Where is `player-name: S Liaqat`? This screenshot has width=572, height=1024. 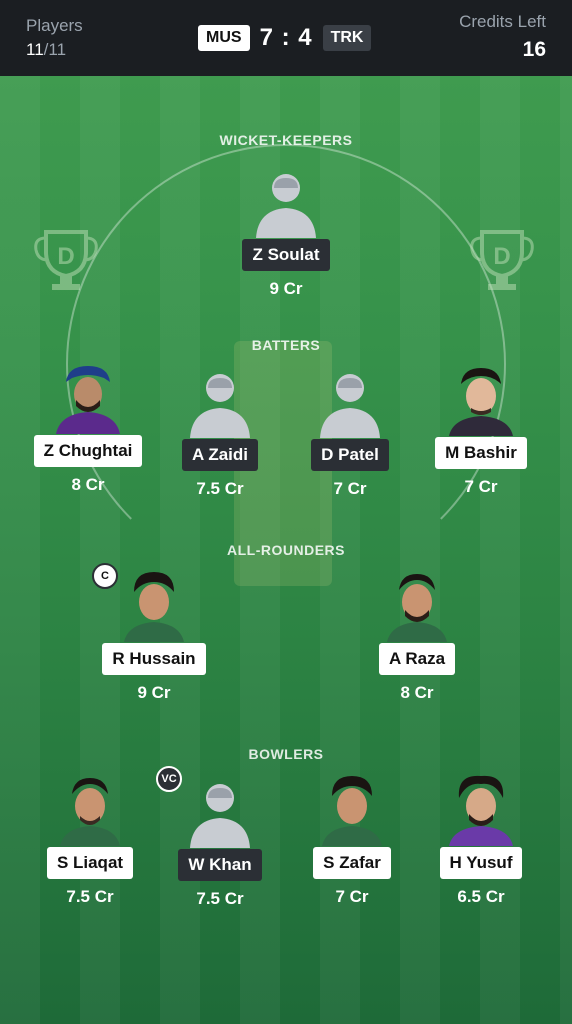
player-name: S Liaqat is located at coordinates (90, 863).